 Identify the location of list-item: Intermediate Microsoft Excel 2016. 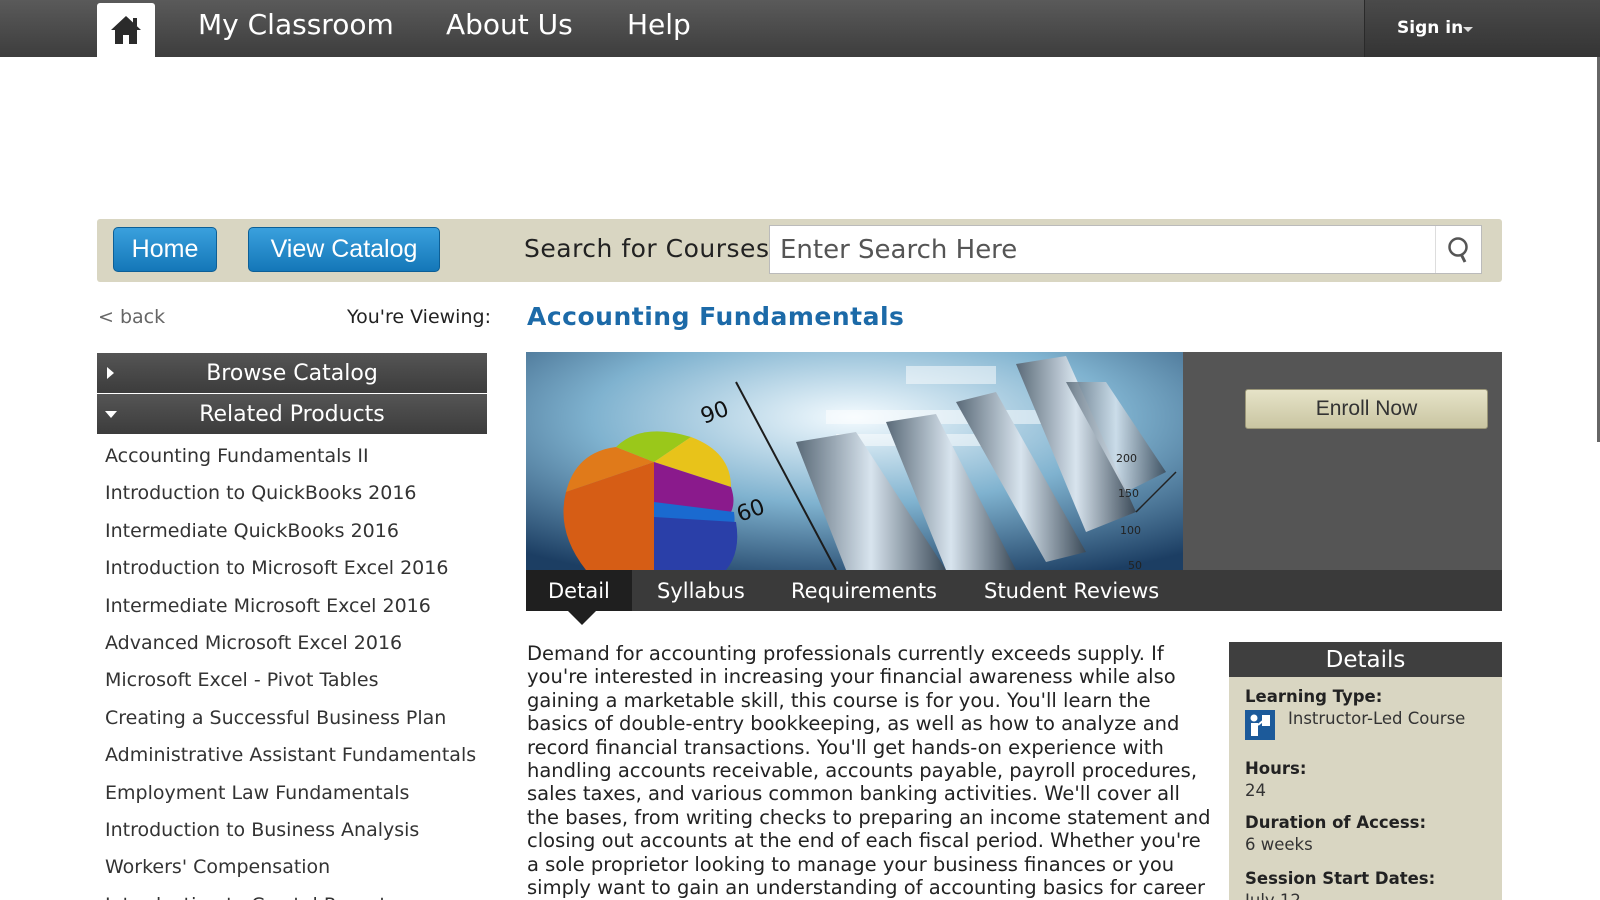
(290, 606).